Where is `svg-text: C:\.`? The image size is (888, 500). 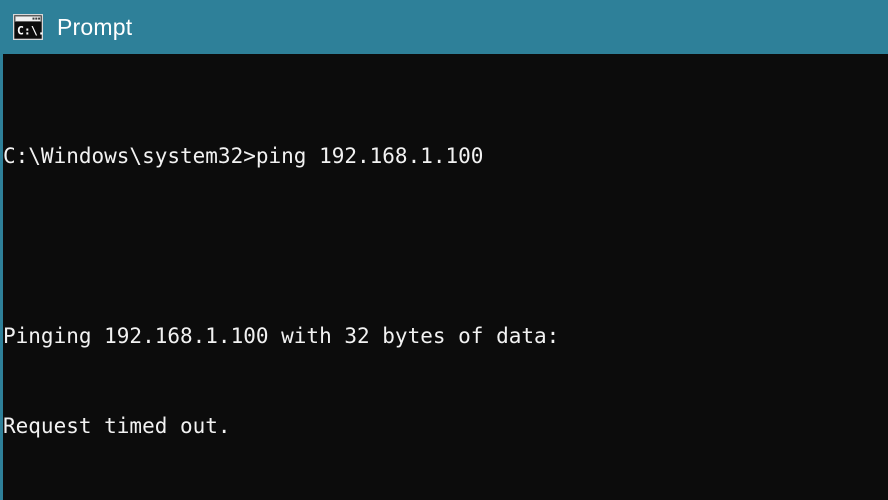 svg-text: C:\. is located at coordinates (30, 31).